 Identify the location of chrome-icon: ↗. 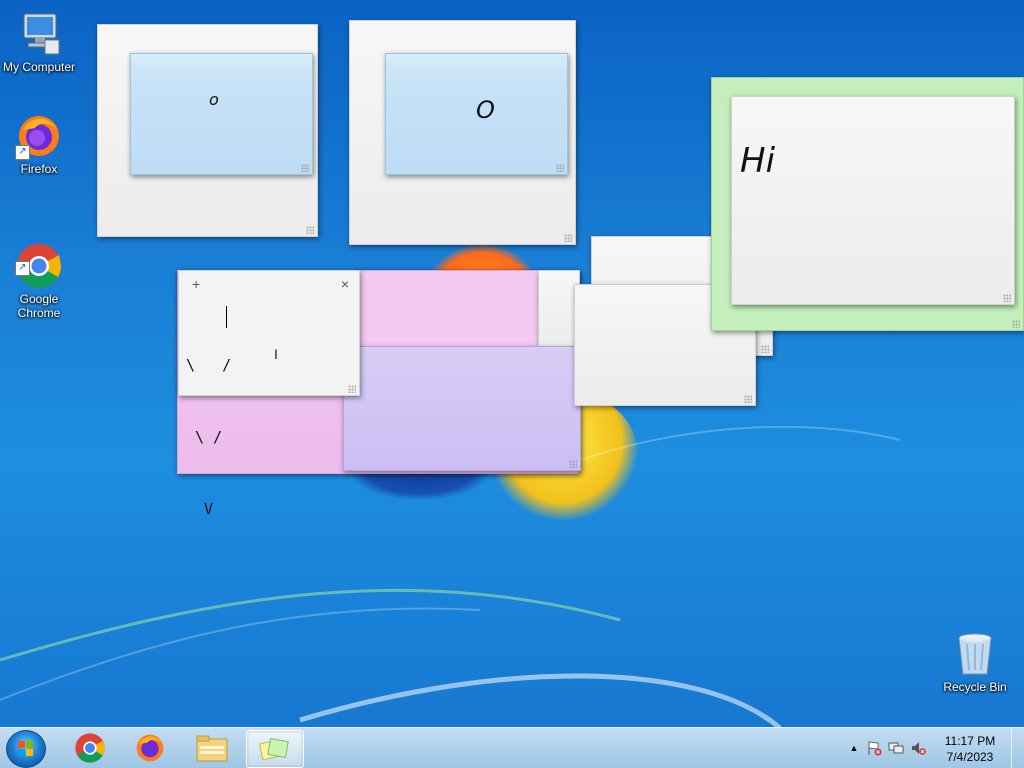
(39, 258).